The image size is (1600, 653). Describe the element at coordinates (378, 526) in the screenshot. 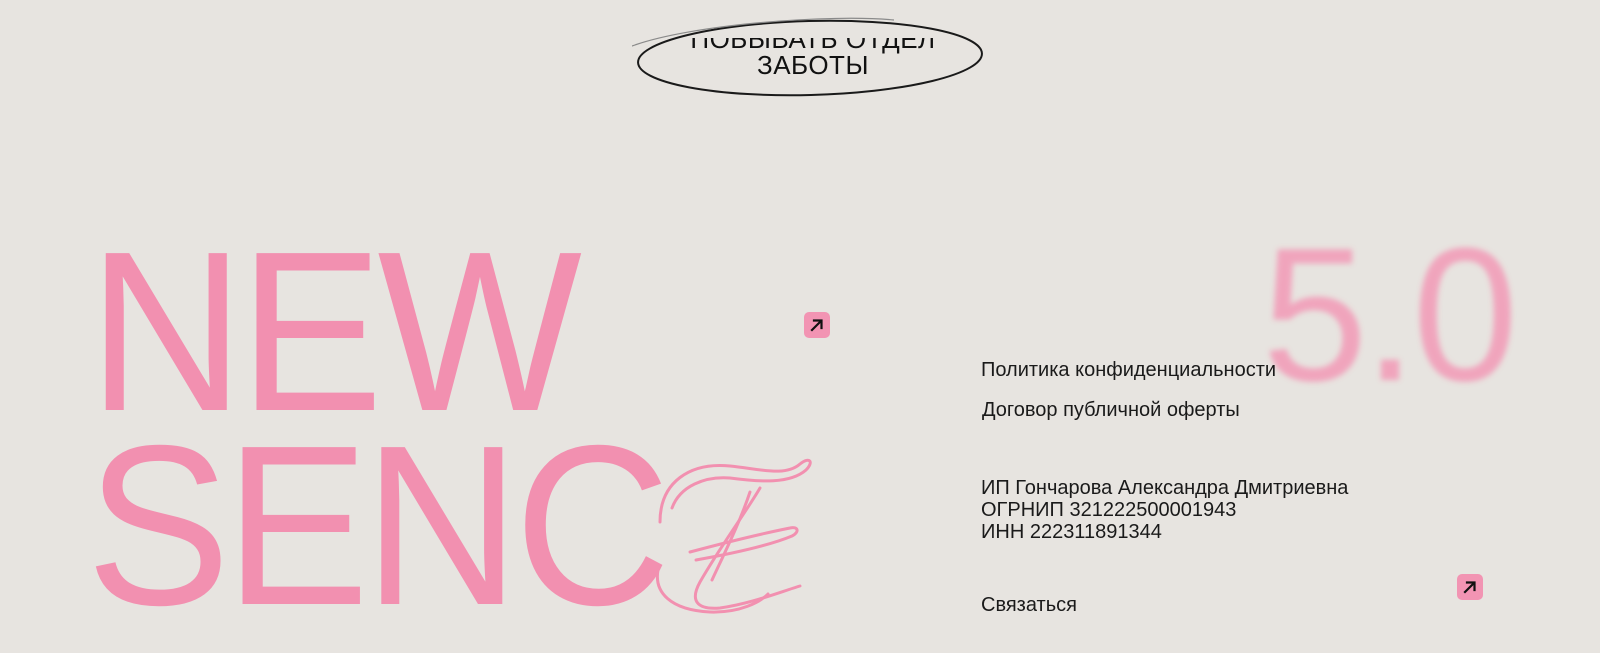

I see `logo-word-senc: SENC` at that location.